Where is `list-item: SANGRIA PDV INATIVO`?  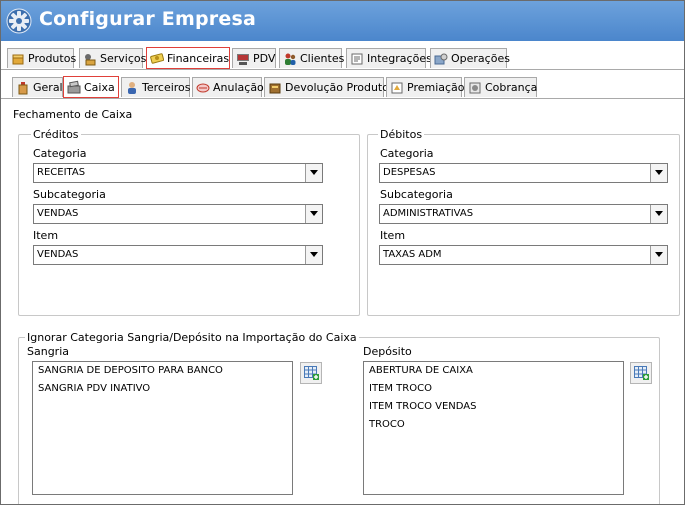 list-item: SANGRIA PDV INATIVO is located at coordinates (94, 388).